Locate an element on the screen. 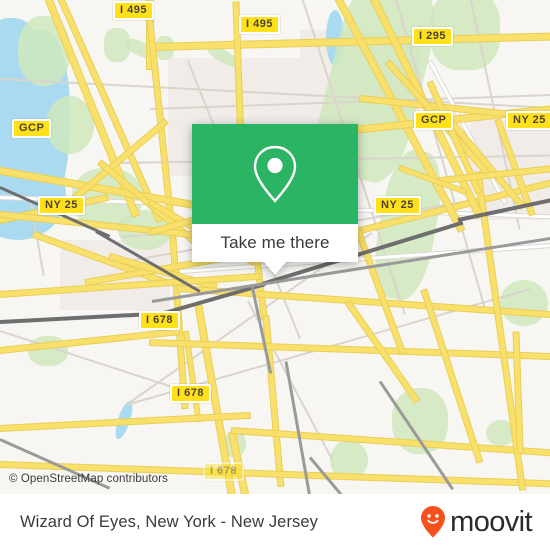 The height and width of the screenshot is (550, 550). callout-tail is located at coordinates (275, 268).